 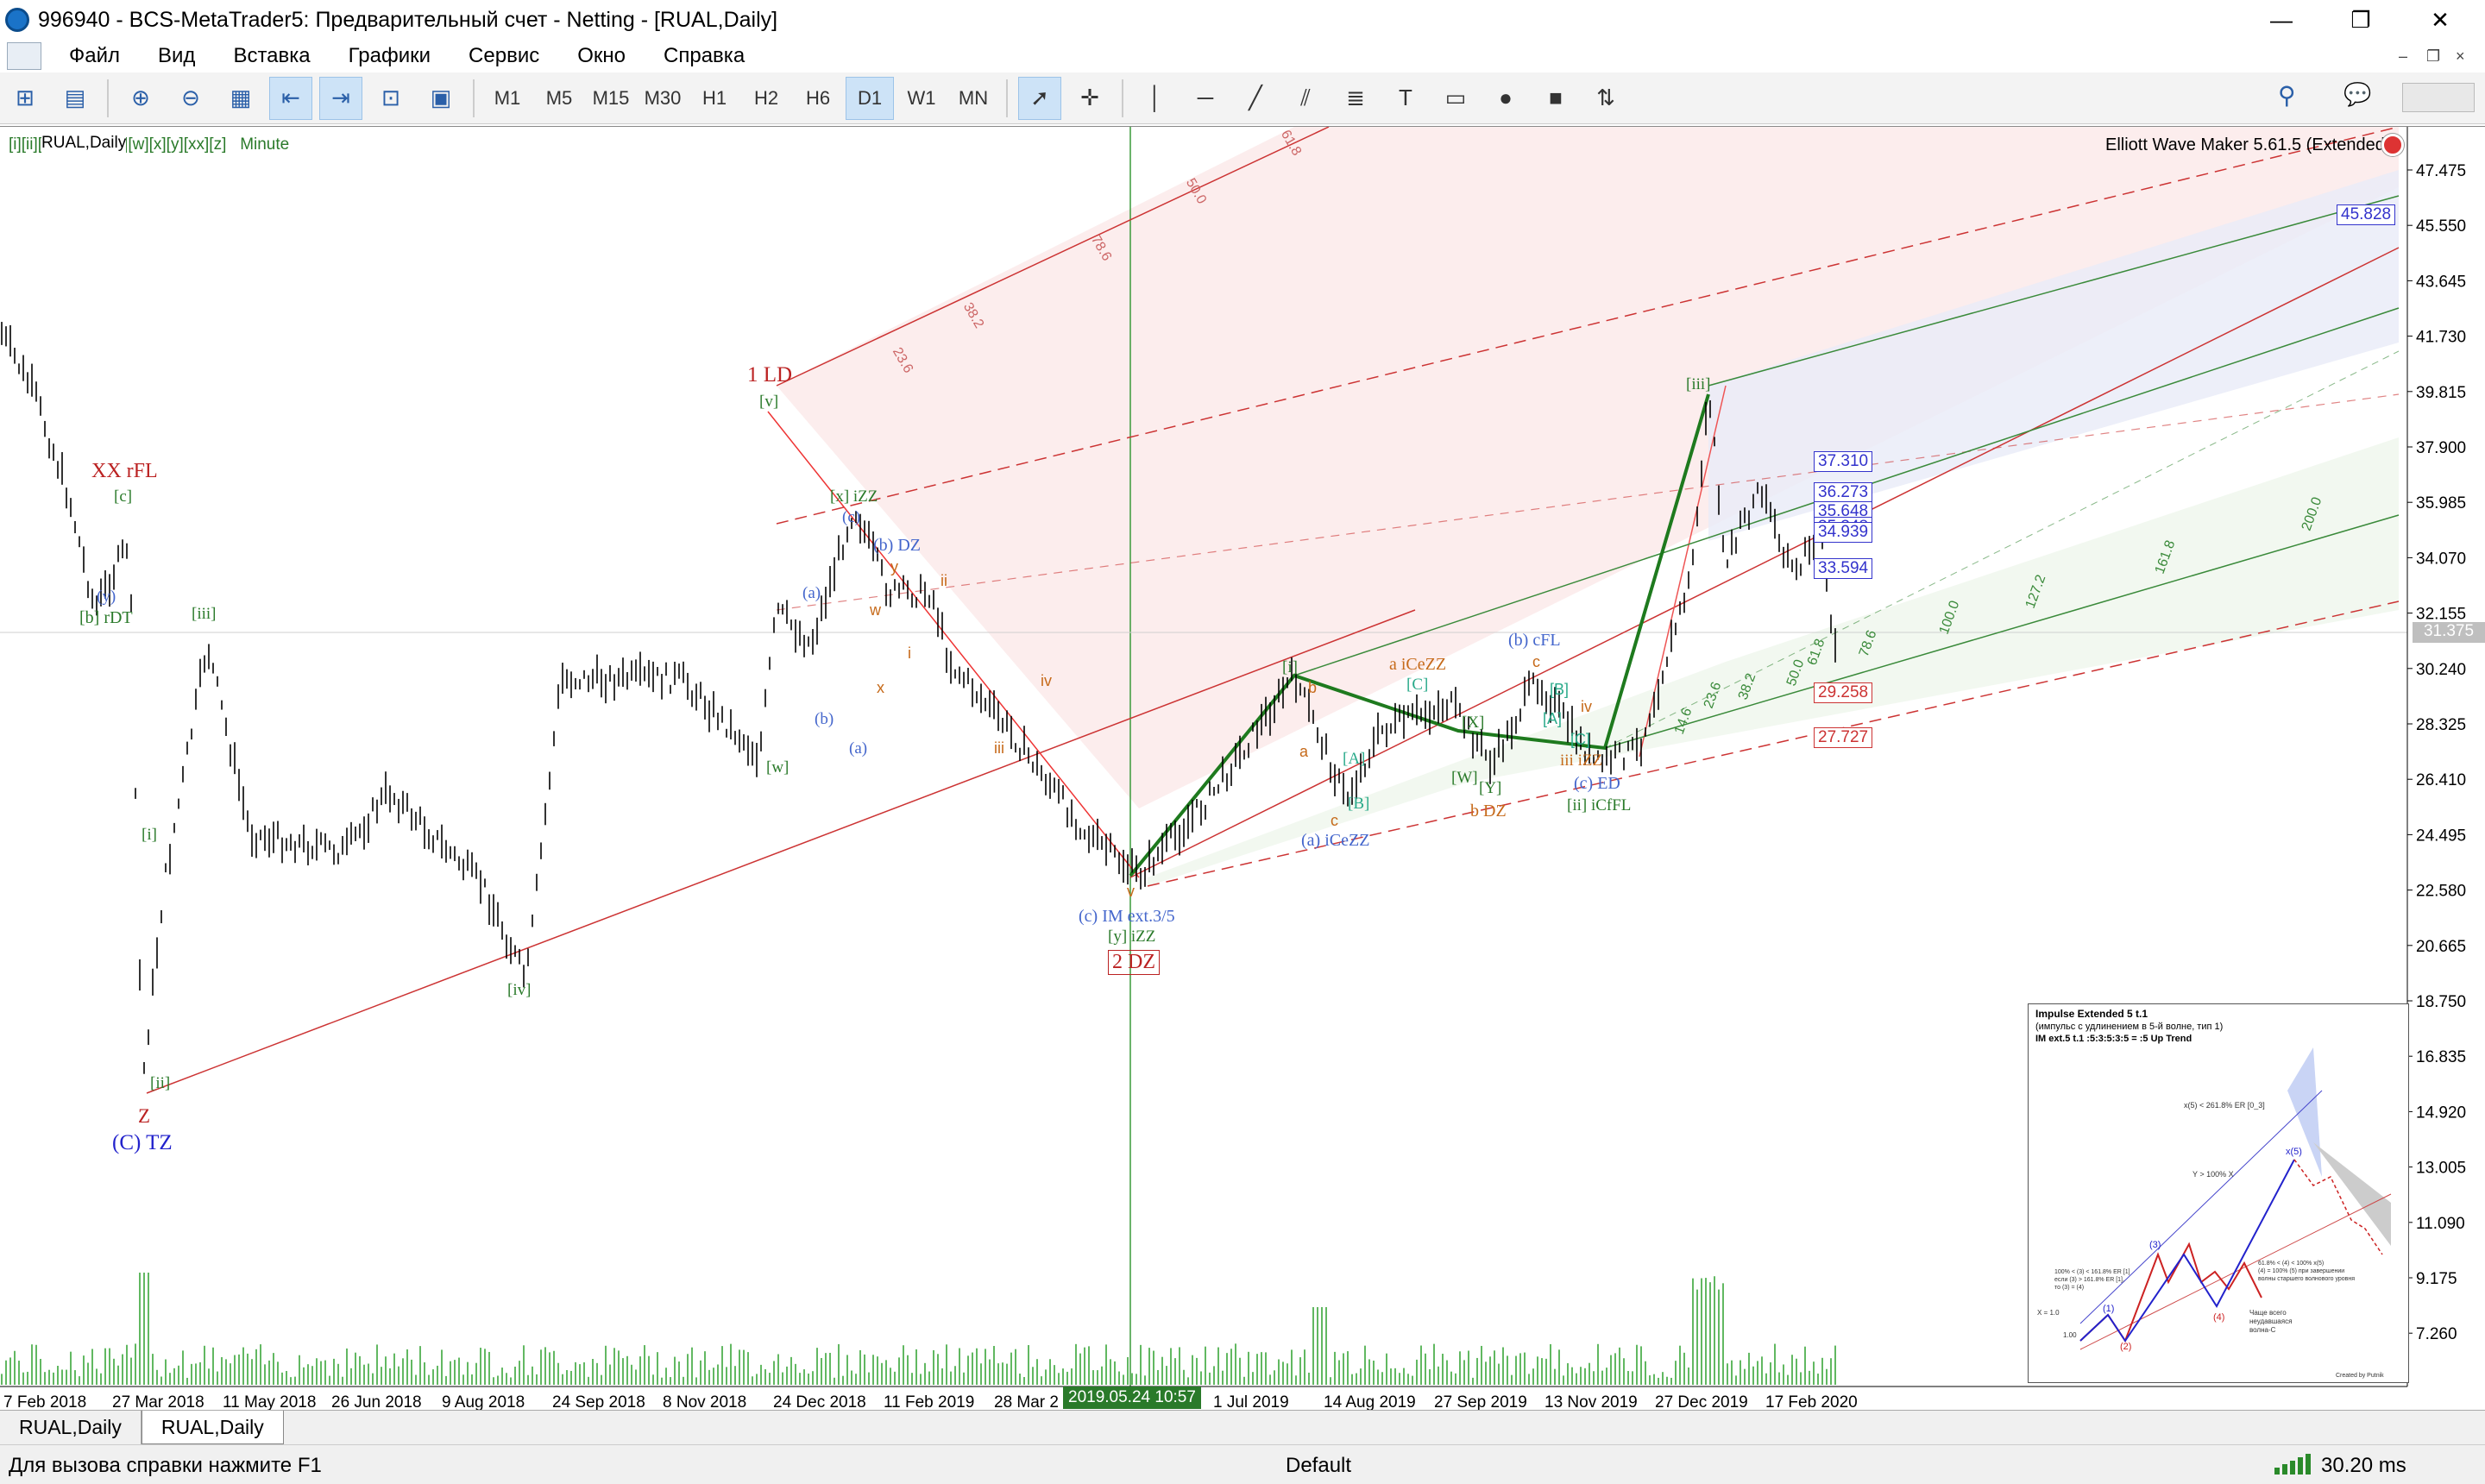 What do you see at coordinates (922, 98) in the screenshot?
I see `timeframe-w1: W1` at bounding box center [922, 98].